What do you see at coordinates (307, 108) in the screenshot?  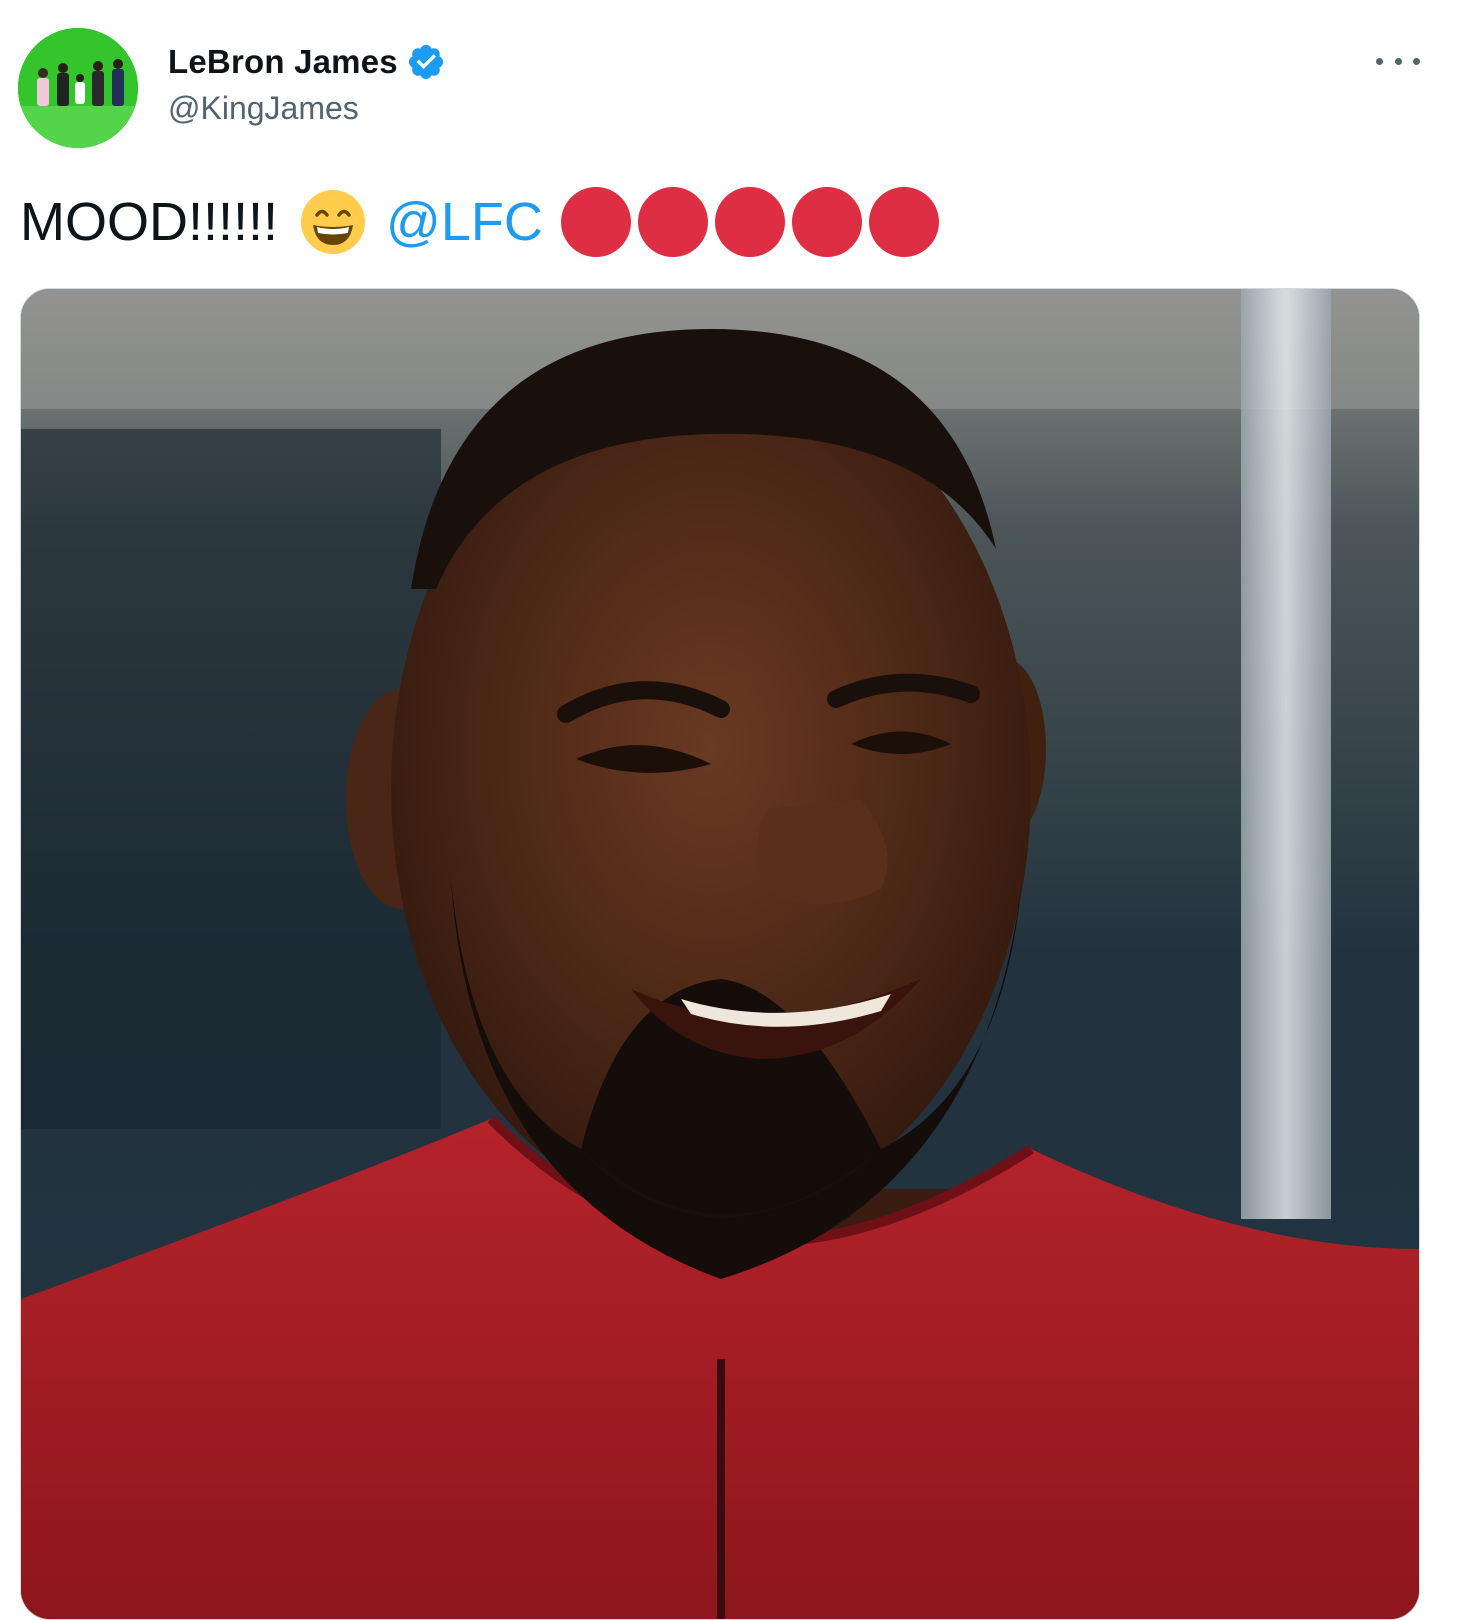 I see `author-handle: @KingJames` at bounding box center [307, 108].